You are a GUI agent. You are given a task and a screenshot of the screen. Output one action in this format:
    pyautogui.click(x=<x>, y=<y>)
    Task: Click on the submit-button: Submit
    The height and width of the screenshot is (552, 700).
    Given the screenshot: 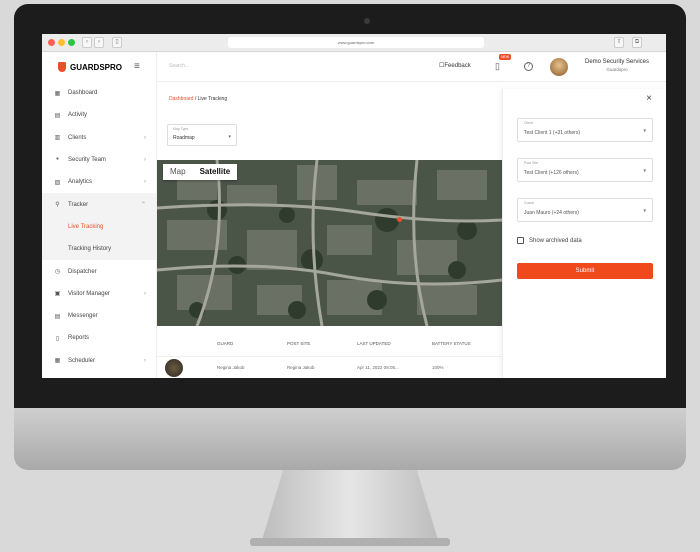 What is the action you would take?
    pyautogui.click(x=585, y=271)
    